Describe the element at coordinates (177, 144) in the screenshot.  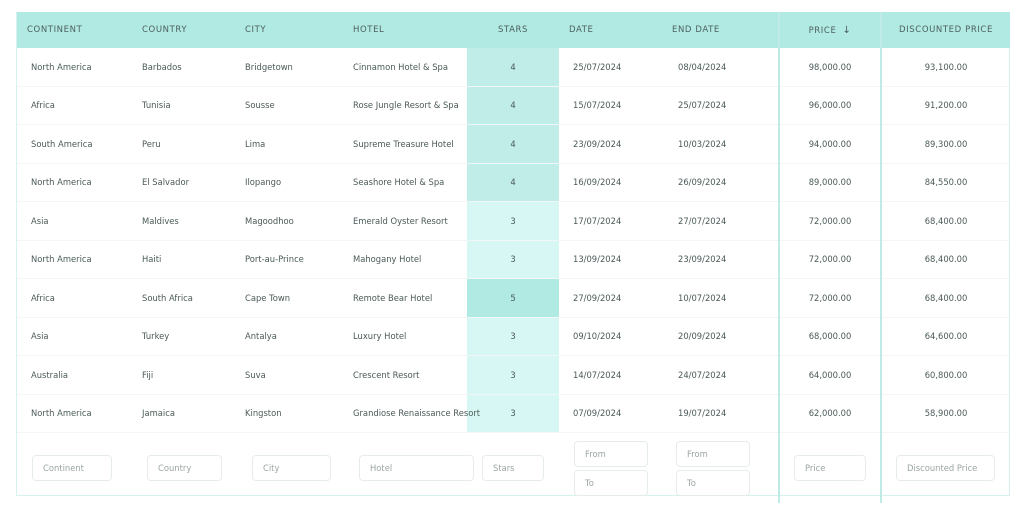
I see `cell-country: Peru` at that location.